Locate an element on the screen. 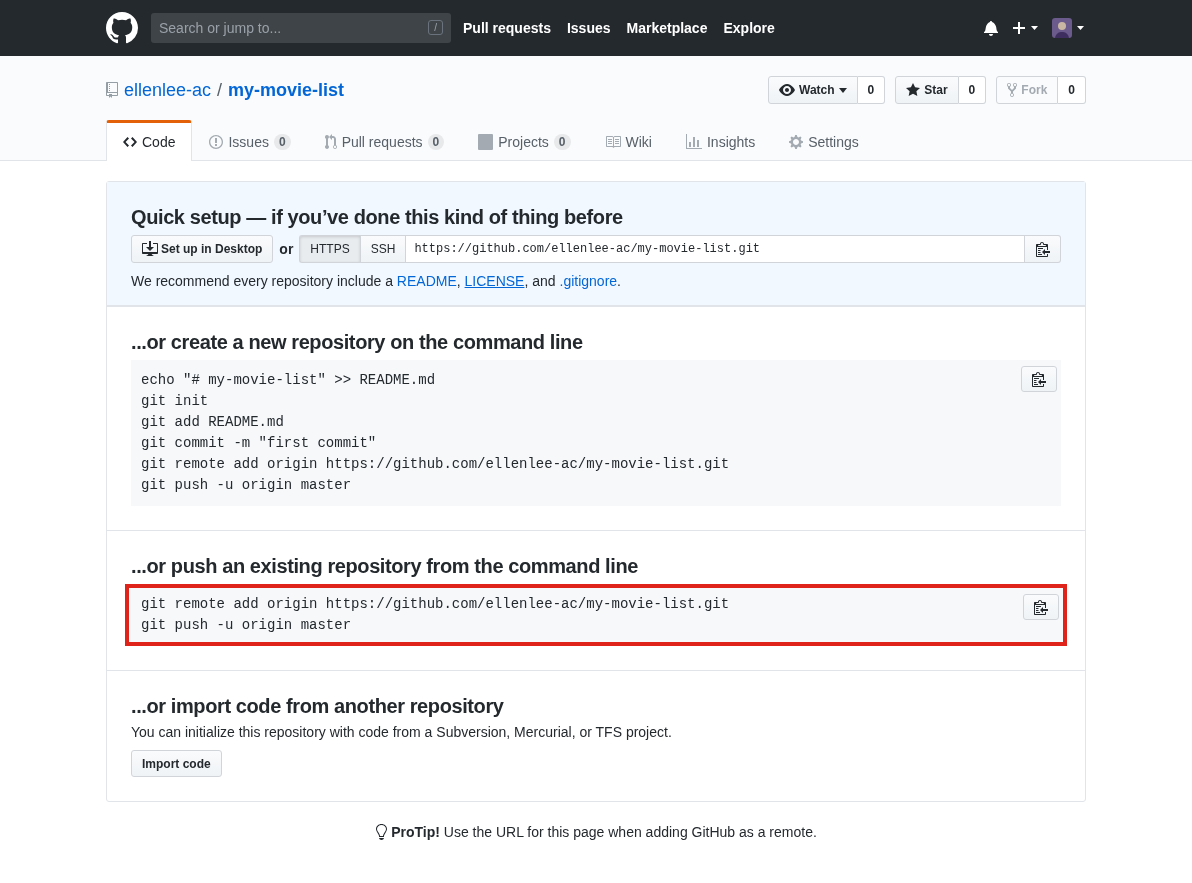 Image resolution: width=1192 pixels, height=883 pixels. protocol-toggle: SSH is located at coordinates (382, 249).